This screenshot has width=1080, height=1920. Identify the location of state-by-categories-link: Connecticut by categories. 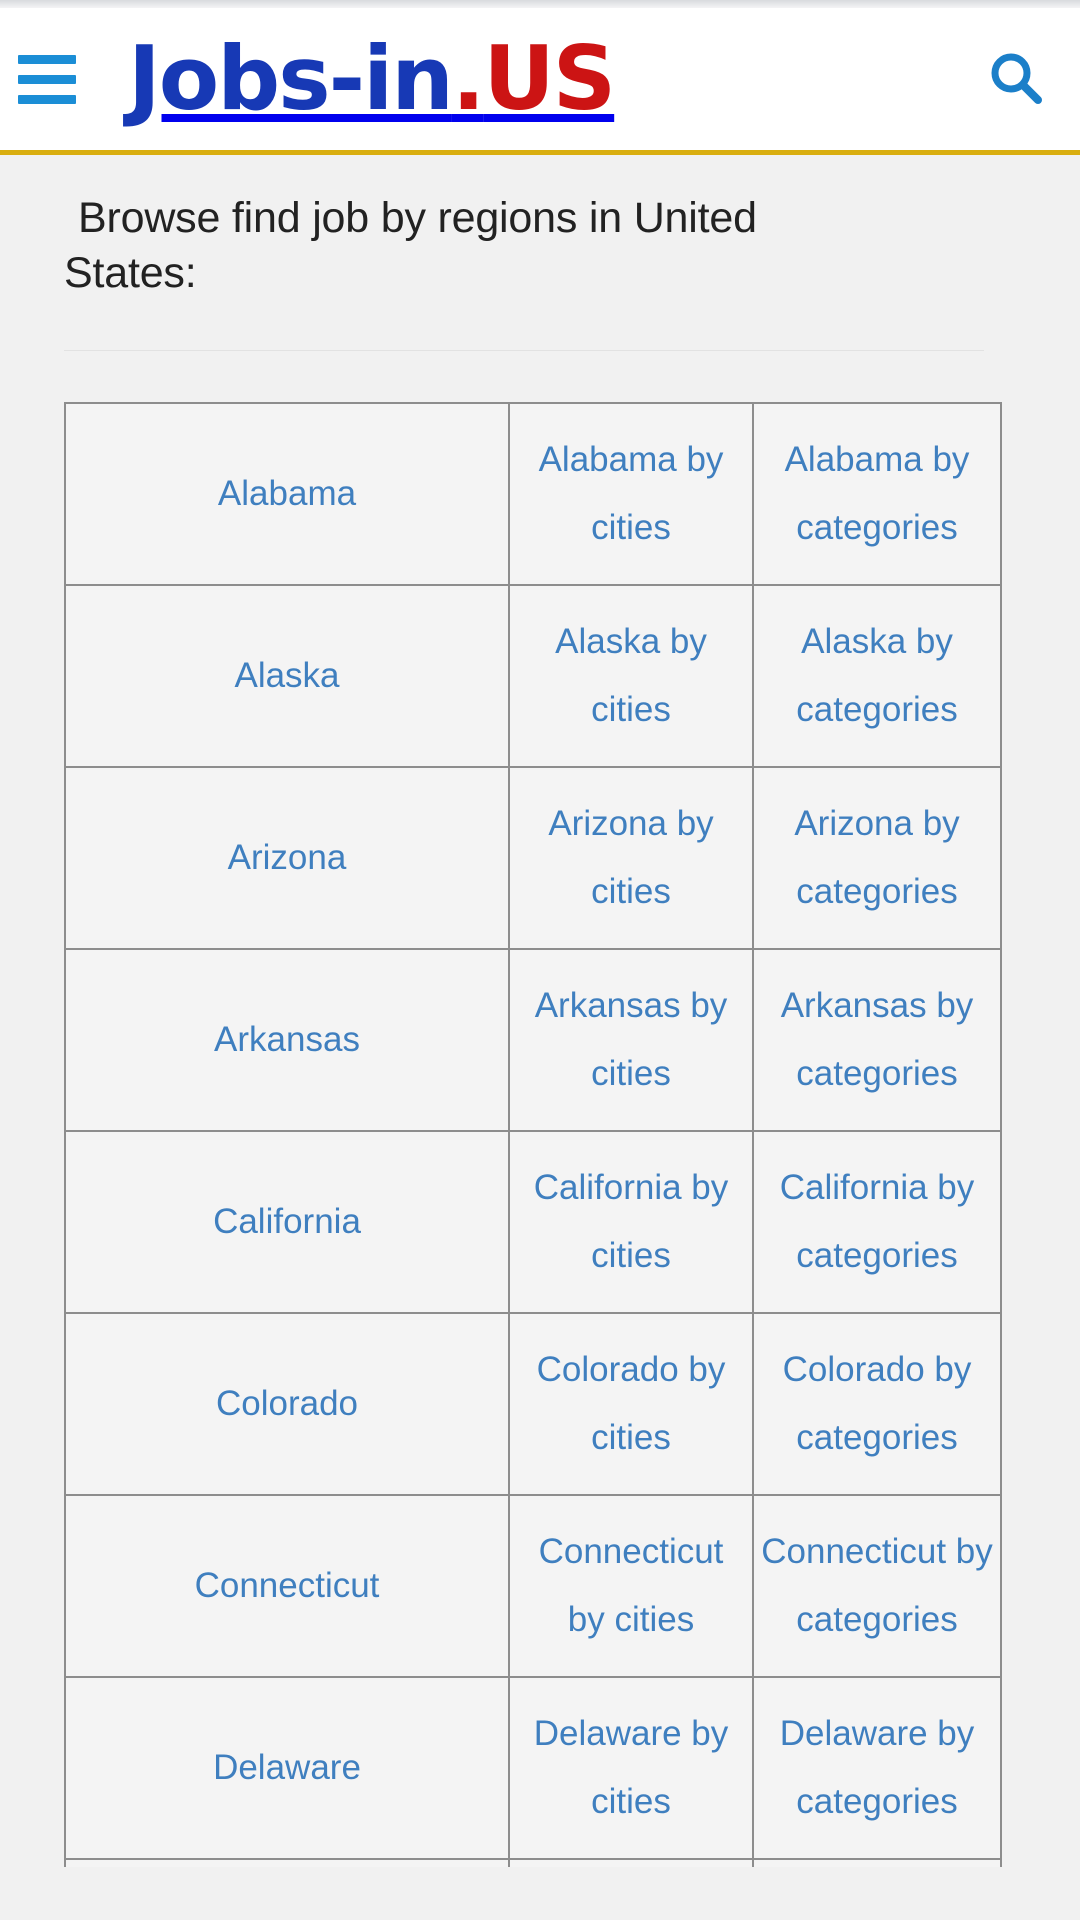
(877, 1586).